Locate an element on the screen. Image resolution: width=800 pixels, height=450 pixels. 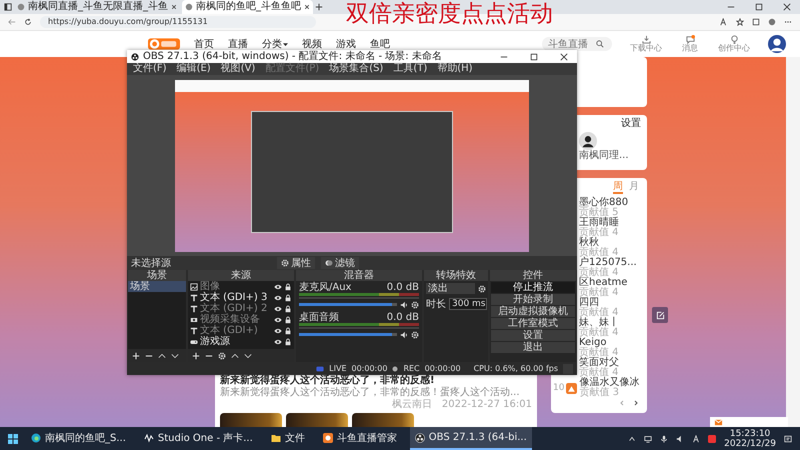
edit-icon is located at coordinates (660, 315).